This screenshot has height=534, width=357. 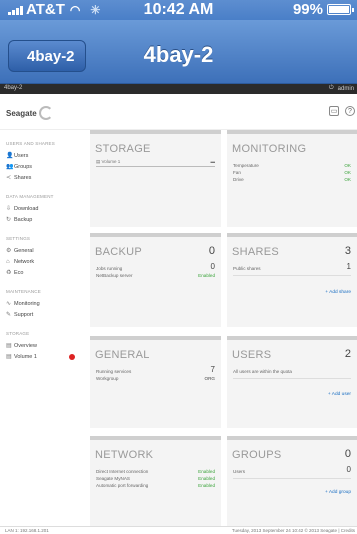 What do you see at coordinates (25, 345) in the screenshot?
I see `sidebar-item-label: Overview` at bounding box center [25, 345].